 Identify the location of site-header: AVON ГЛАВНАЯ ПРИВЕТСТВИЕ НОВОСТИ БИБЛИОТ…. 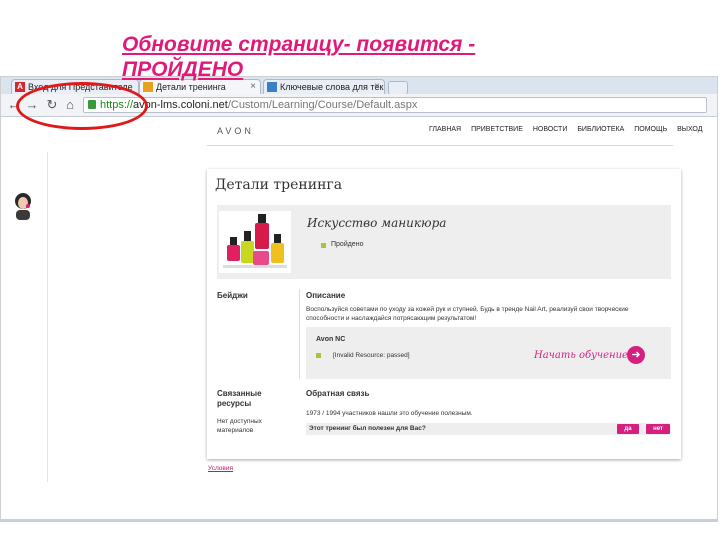
(454, 131).